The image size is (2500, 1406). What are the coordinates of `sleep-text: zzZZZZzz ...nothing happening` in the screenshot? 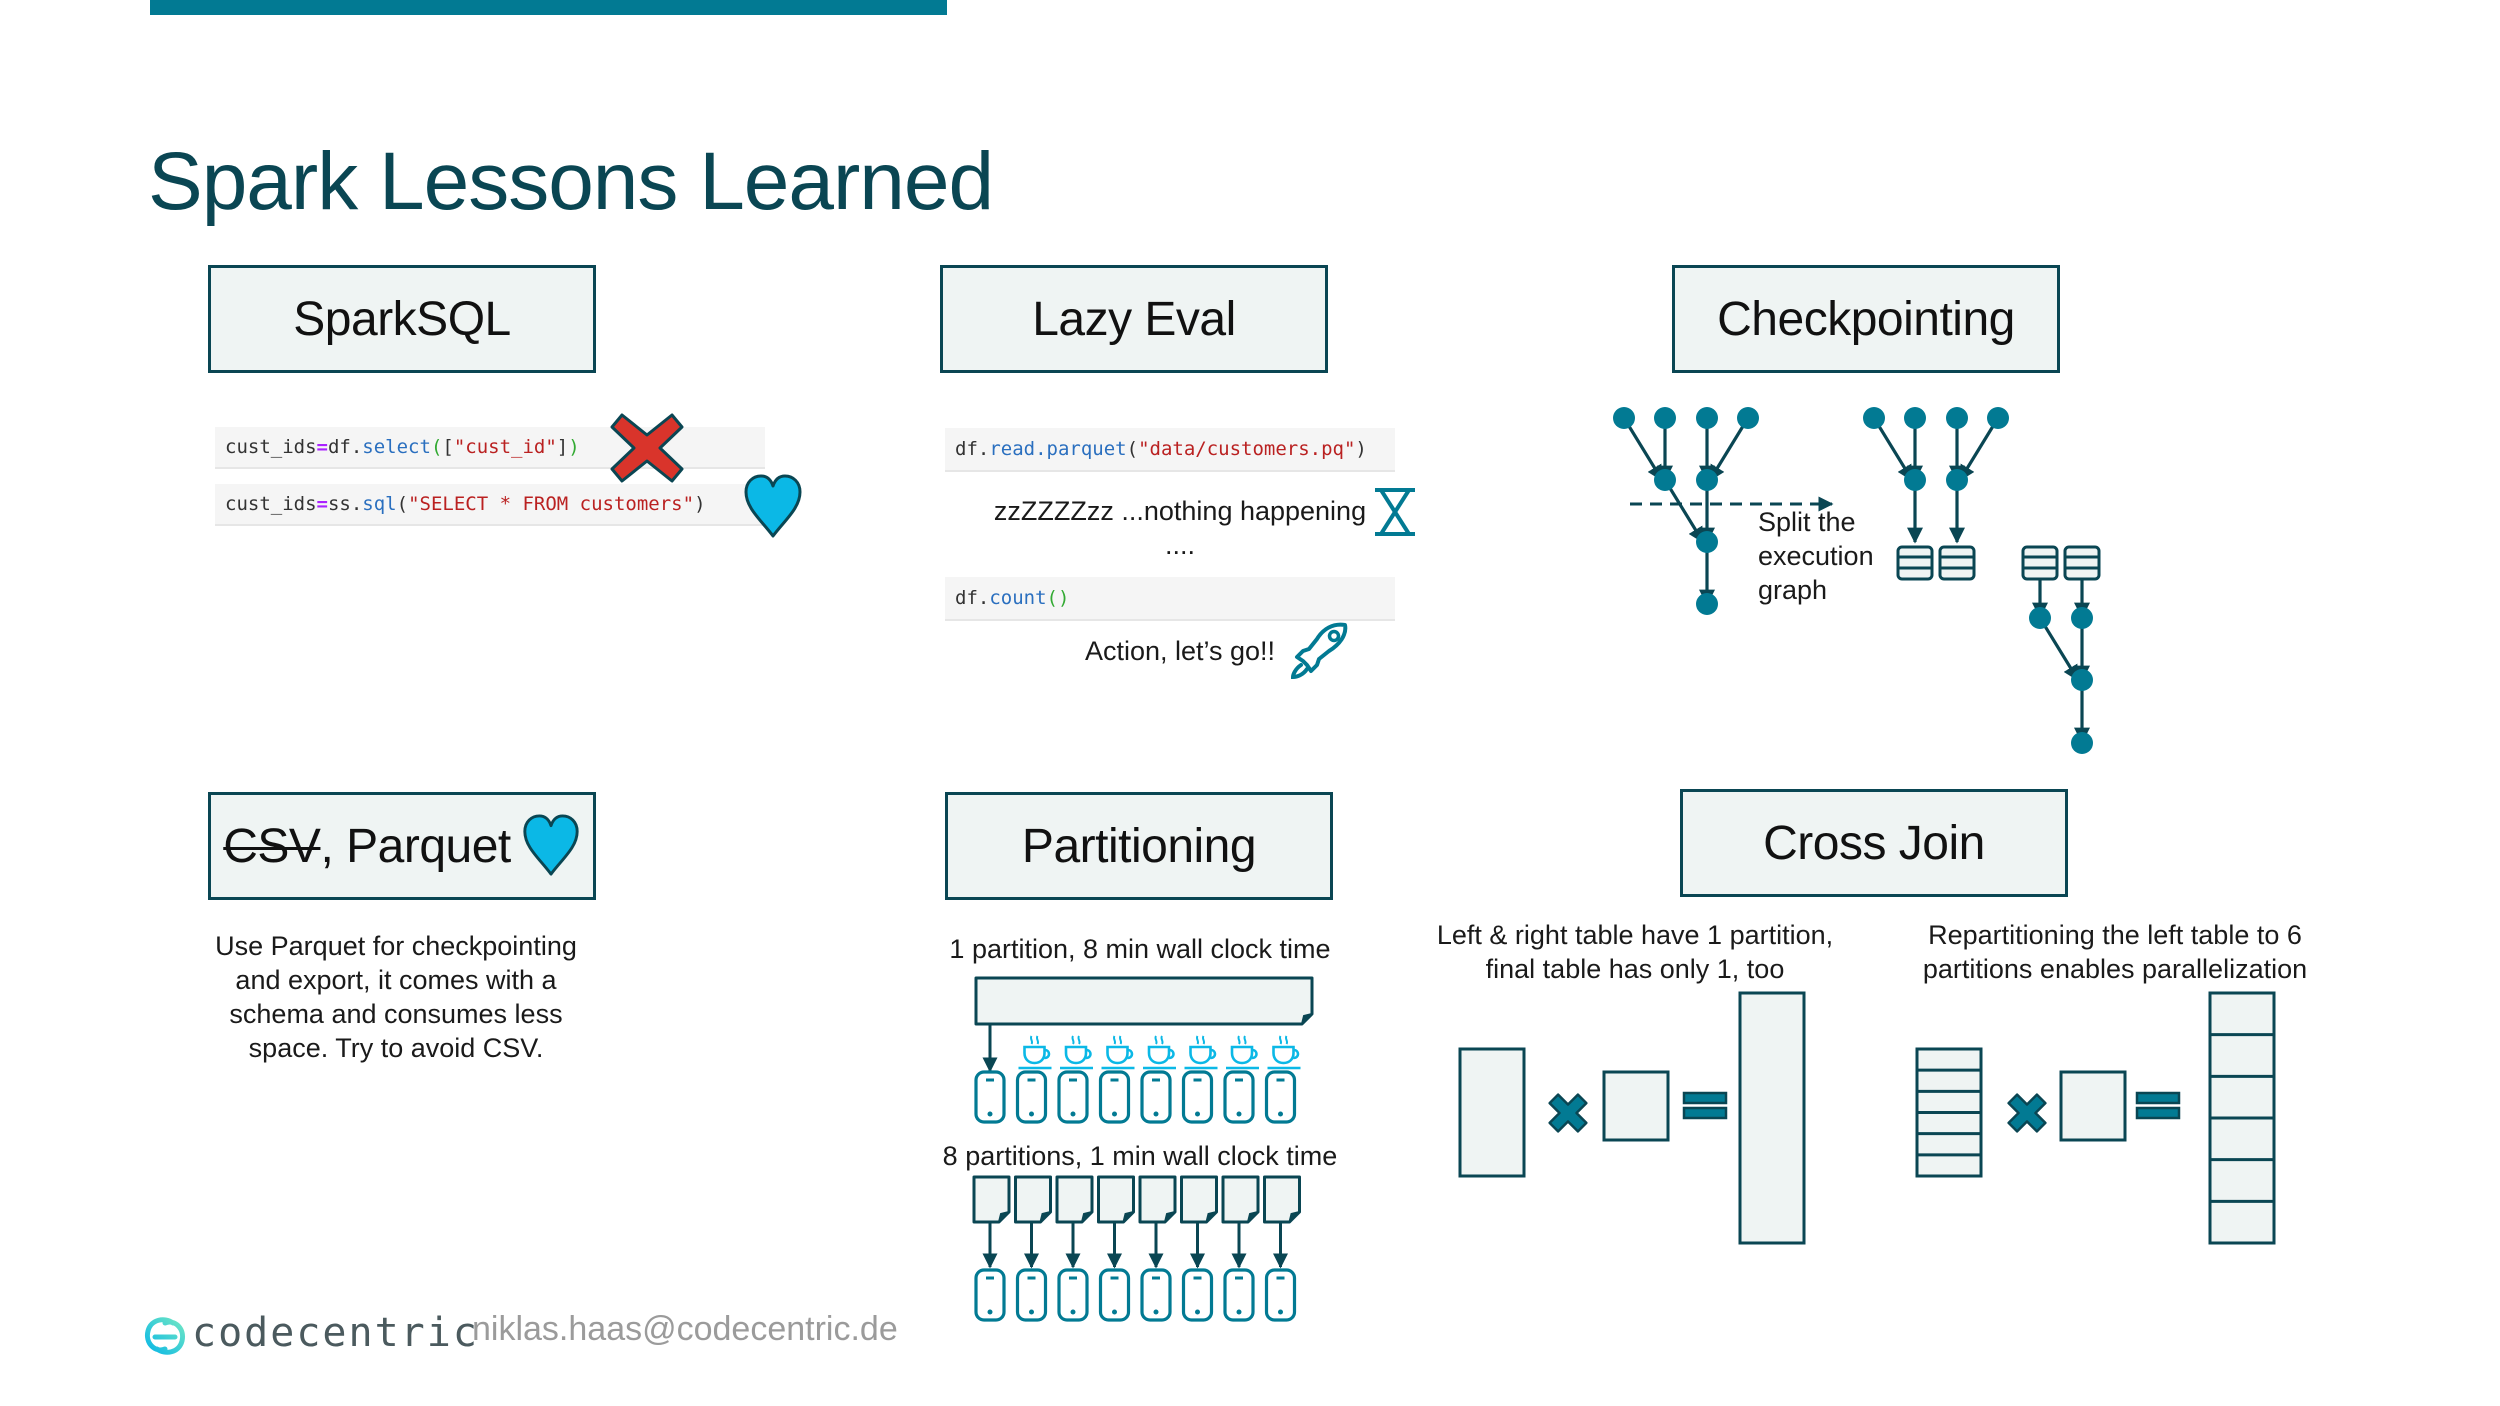 It's located at (1180, 511).